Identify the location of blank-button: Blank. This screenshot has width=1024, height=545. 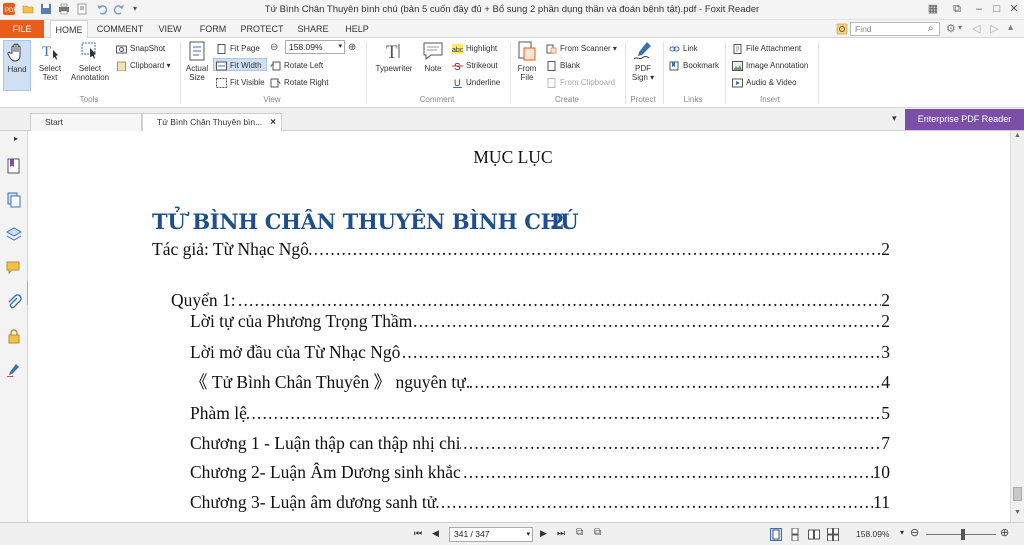
(563, 65).